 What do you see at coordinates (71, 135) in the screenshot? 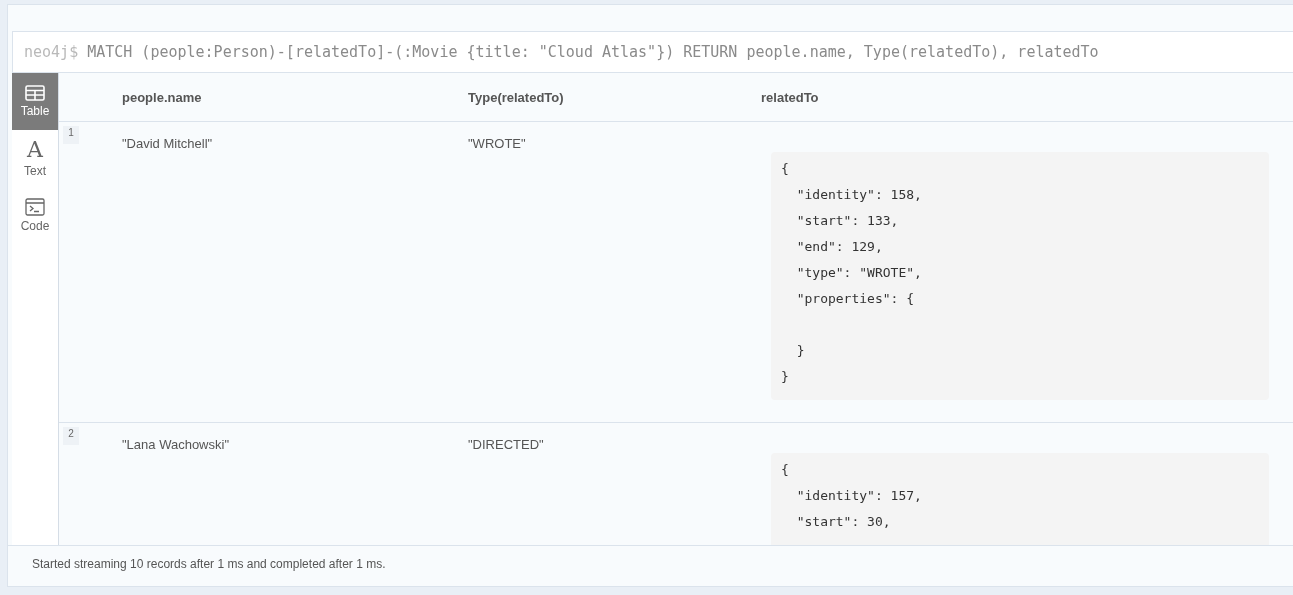
I see `row-number: 1` at bounding box center [71, 135].